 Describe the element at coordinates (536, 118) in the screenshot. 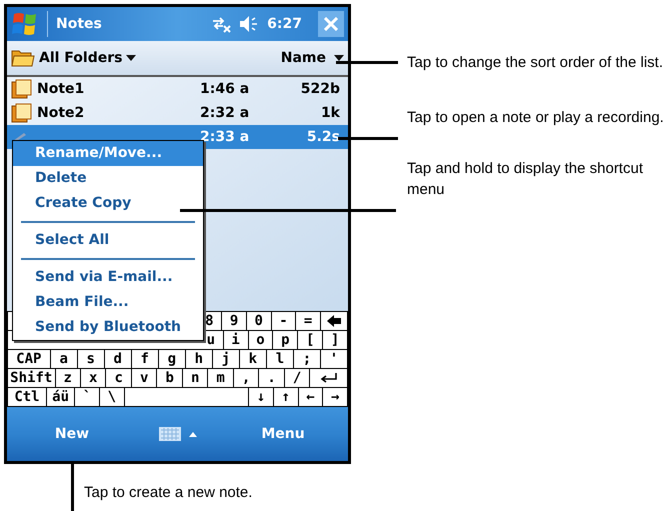

I see `callout-text: Tap to open a note or play a recording.` at that location.